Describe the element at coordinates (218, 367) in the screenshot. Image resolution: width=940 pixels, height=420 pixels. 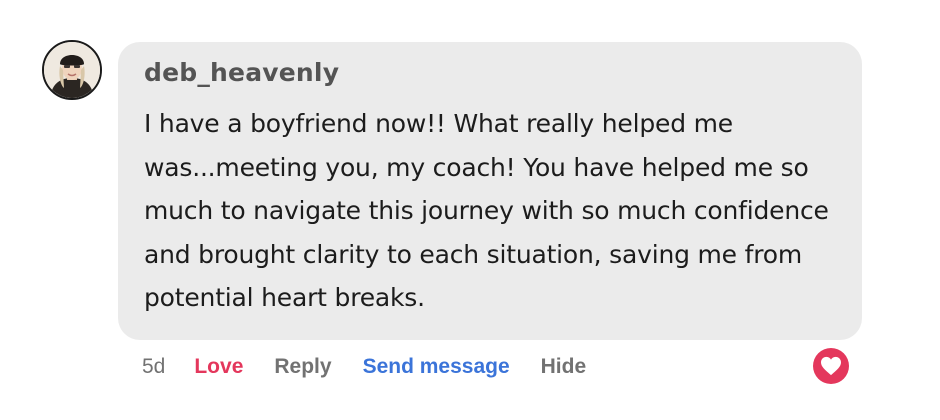
I see `love-button: Love` at that location.